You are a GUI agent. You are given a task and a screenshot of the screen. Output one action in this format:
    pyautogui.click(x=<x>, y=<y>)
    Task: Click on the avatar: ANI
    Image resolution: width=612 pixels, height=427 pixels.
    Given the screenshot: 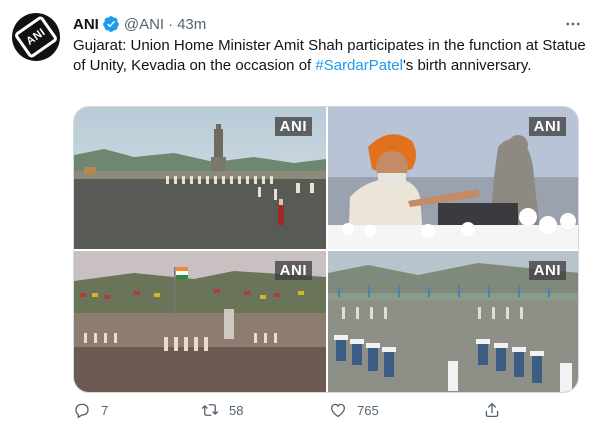 What is the action you would take?
    pyautogui.click(x=36, y=37)
    